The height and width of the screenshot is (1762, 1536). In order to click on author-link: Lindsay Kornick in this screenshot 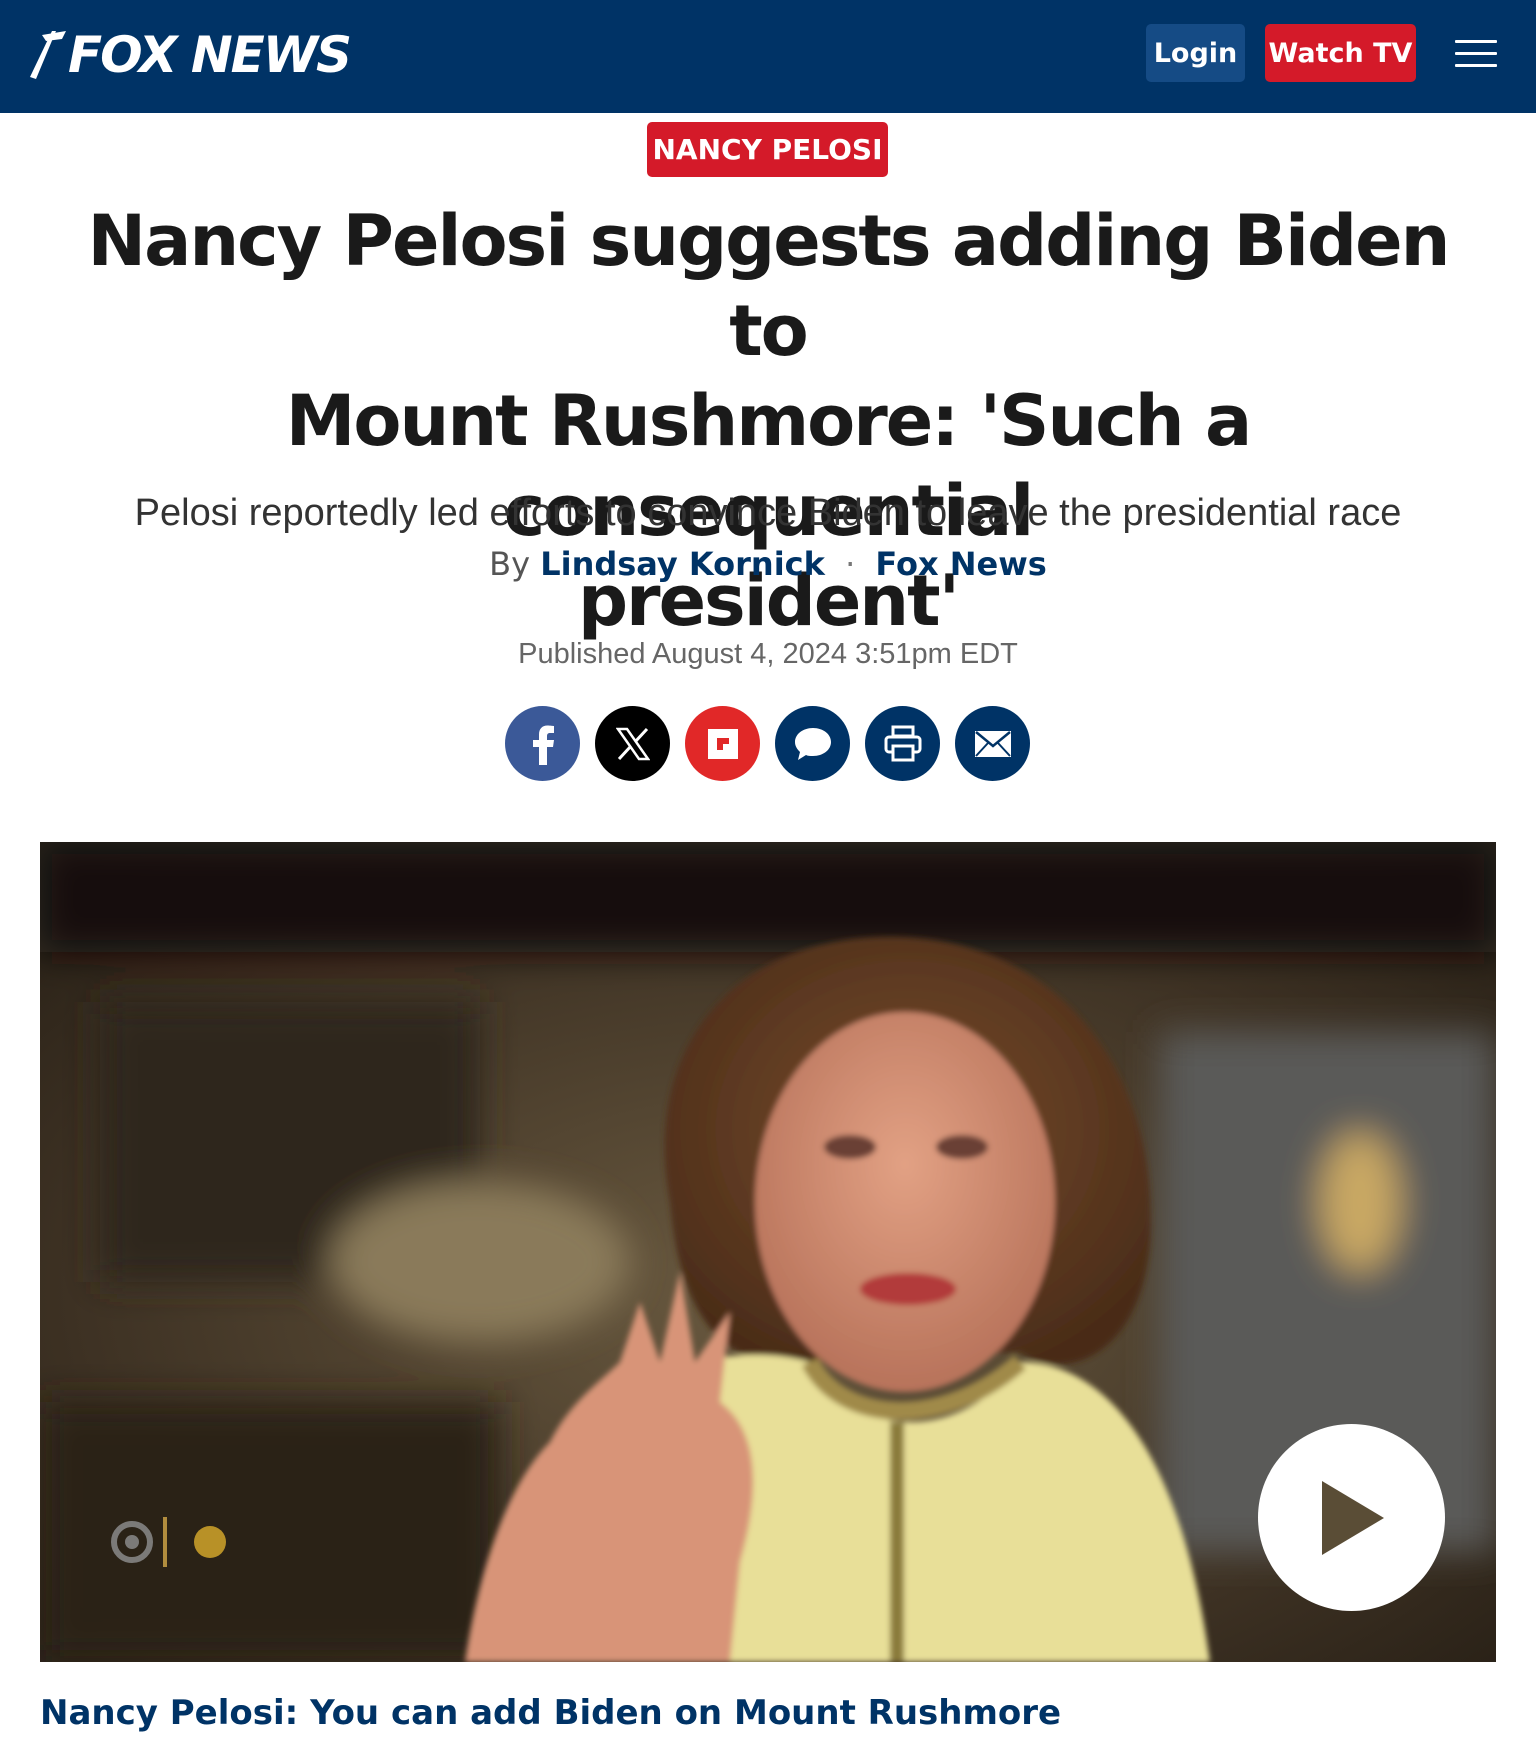, I will do `click(682, 564)`.